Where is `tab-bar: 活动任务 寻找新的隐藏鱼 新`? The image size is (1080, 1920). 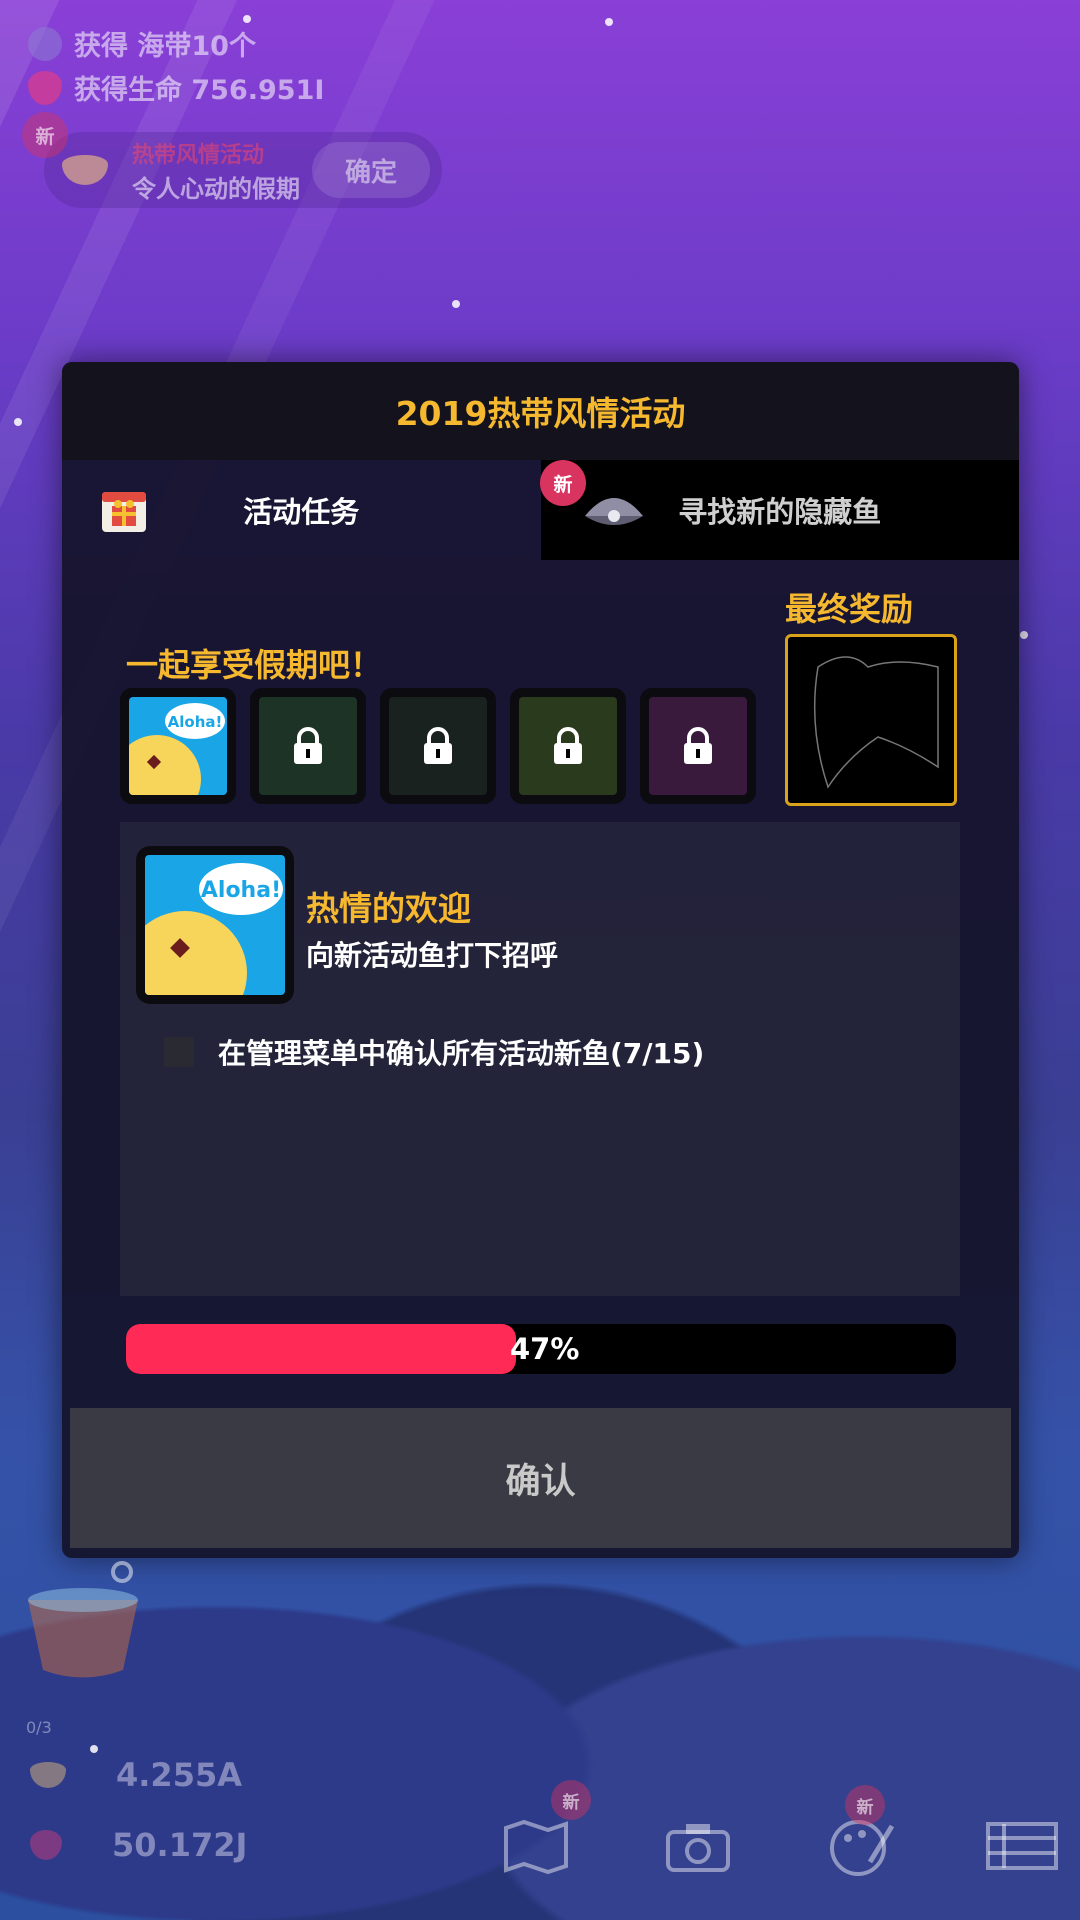
tab-bar: 活动任务 寻找新的隐藏鱼 新 is located at coordinates (540, 510).